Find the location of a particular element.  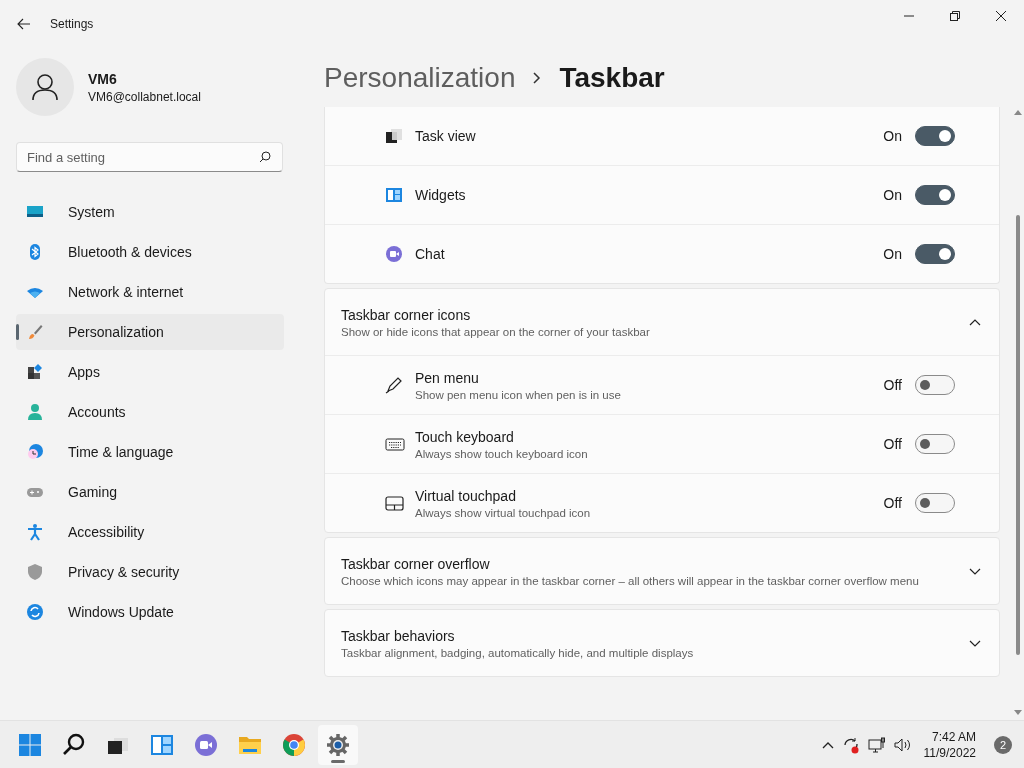

clock-globe-icon is located at coordinates (35, 452).